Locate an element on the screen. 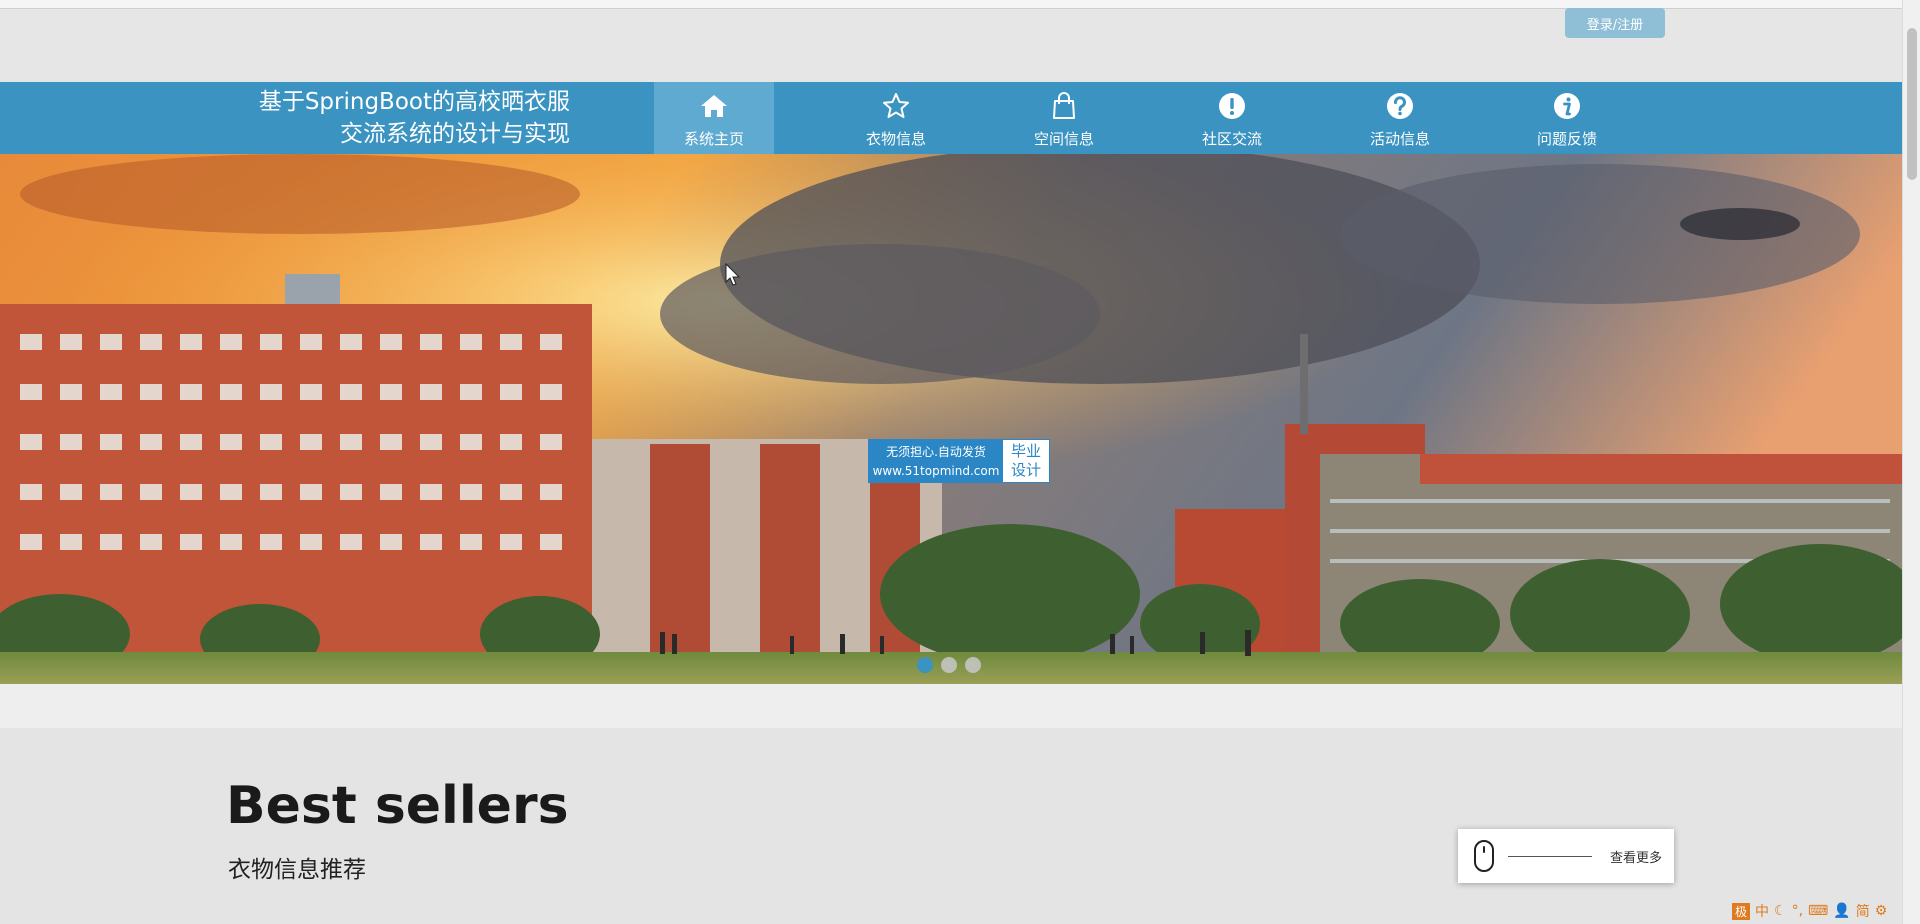 The image size is (1920, 924). ime-toolbar: 极 中 ☾ °, ⌨ 👤 简 ⚙ is located at coordinates (1817, 911).